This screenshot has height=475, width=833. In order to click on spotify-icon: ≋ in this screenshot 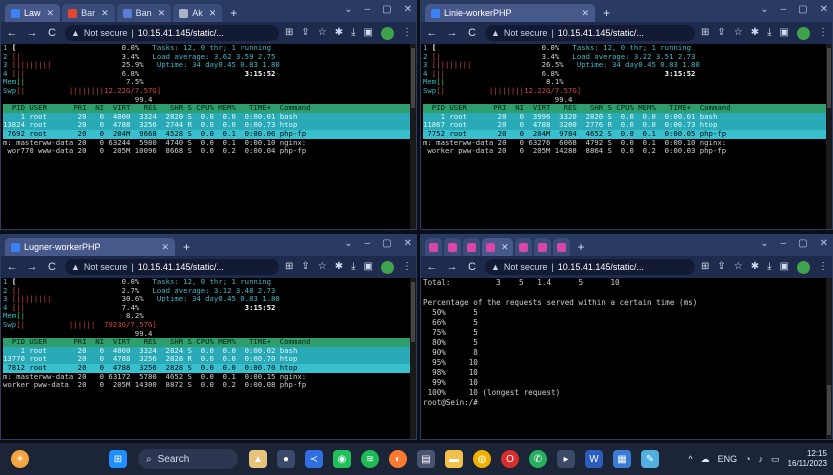, I will do `click(370, 459)`.